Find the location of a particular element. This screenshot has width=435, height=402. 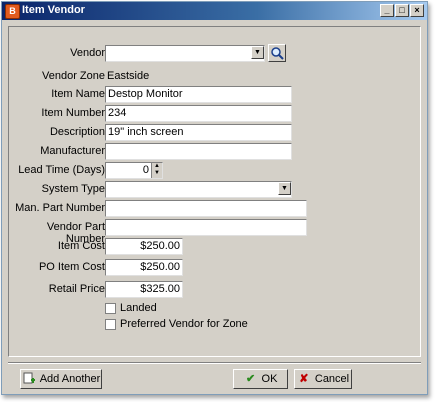

vendor-label: Vendor is located at coordinates (87, 53).